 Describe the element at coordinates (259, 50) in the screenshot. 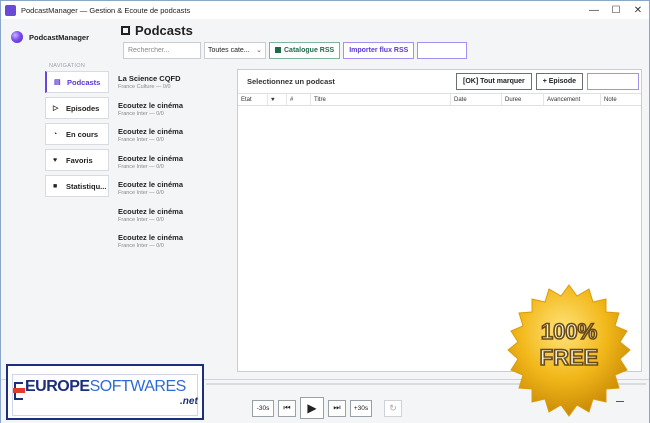

I see `chevron-down-icon: ⌄` at that location.